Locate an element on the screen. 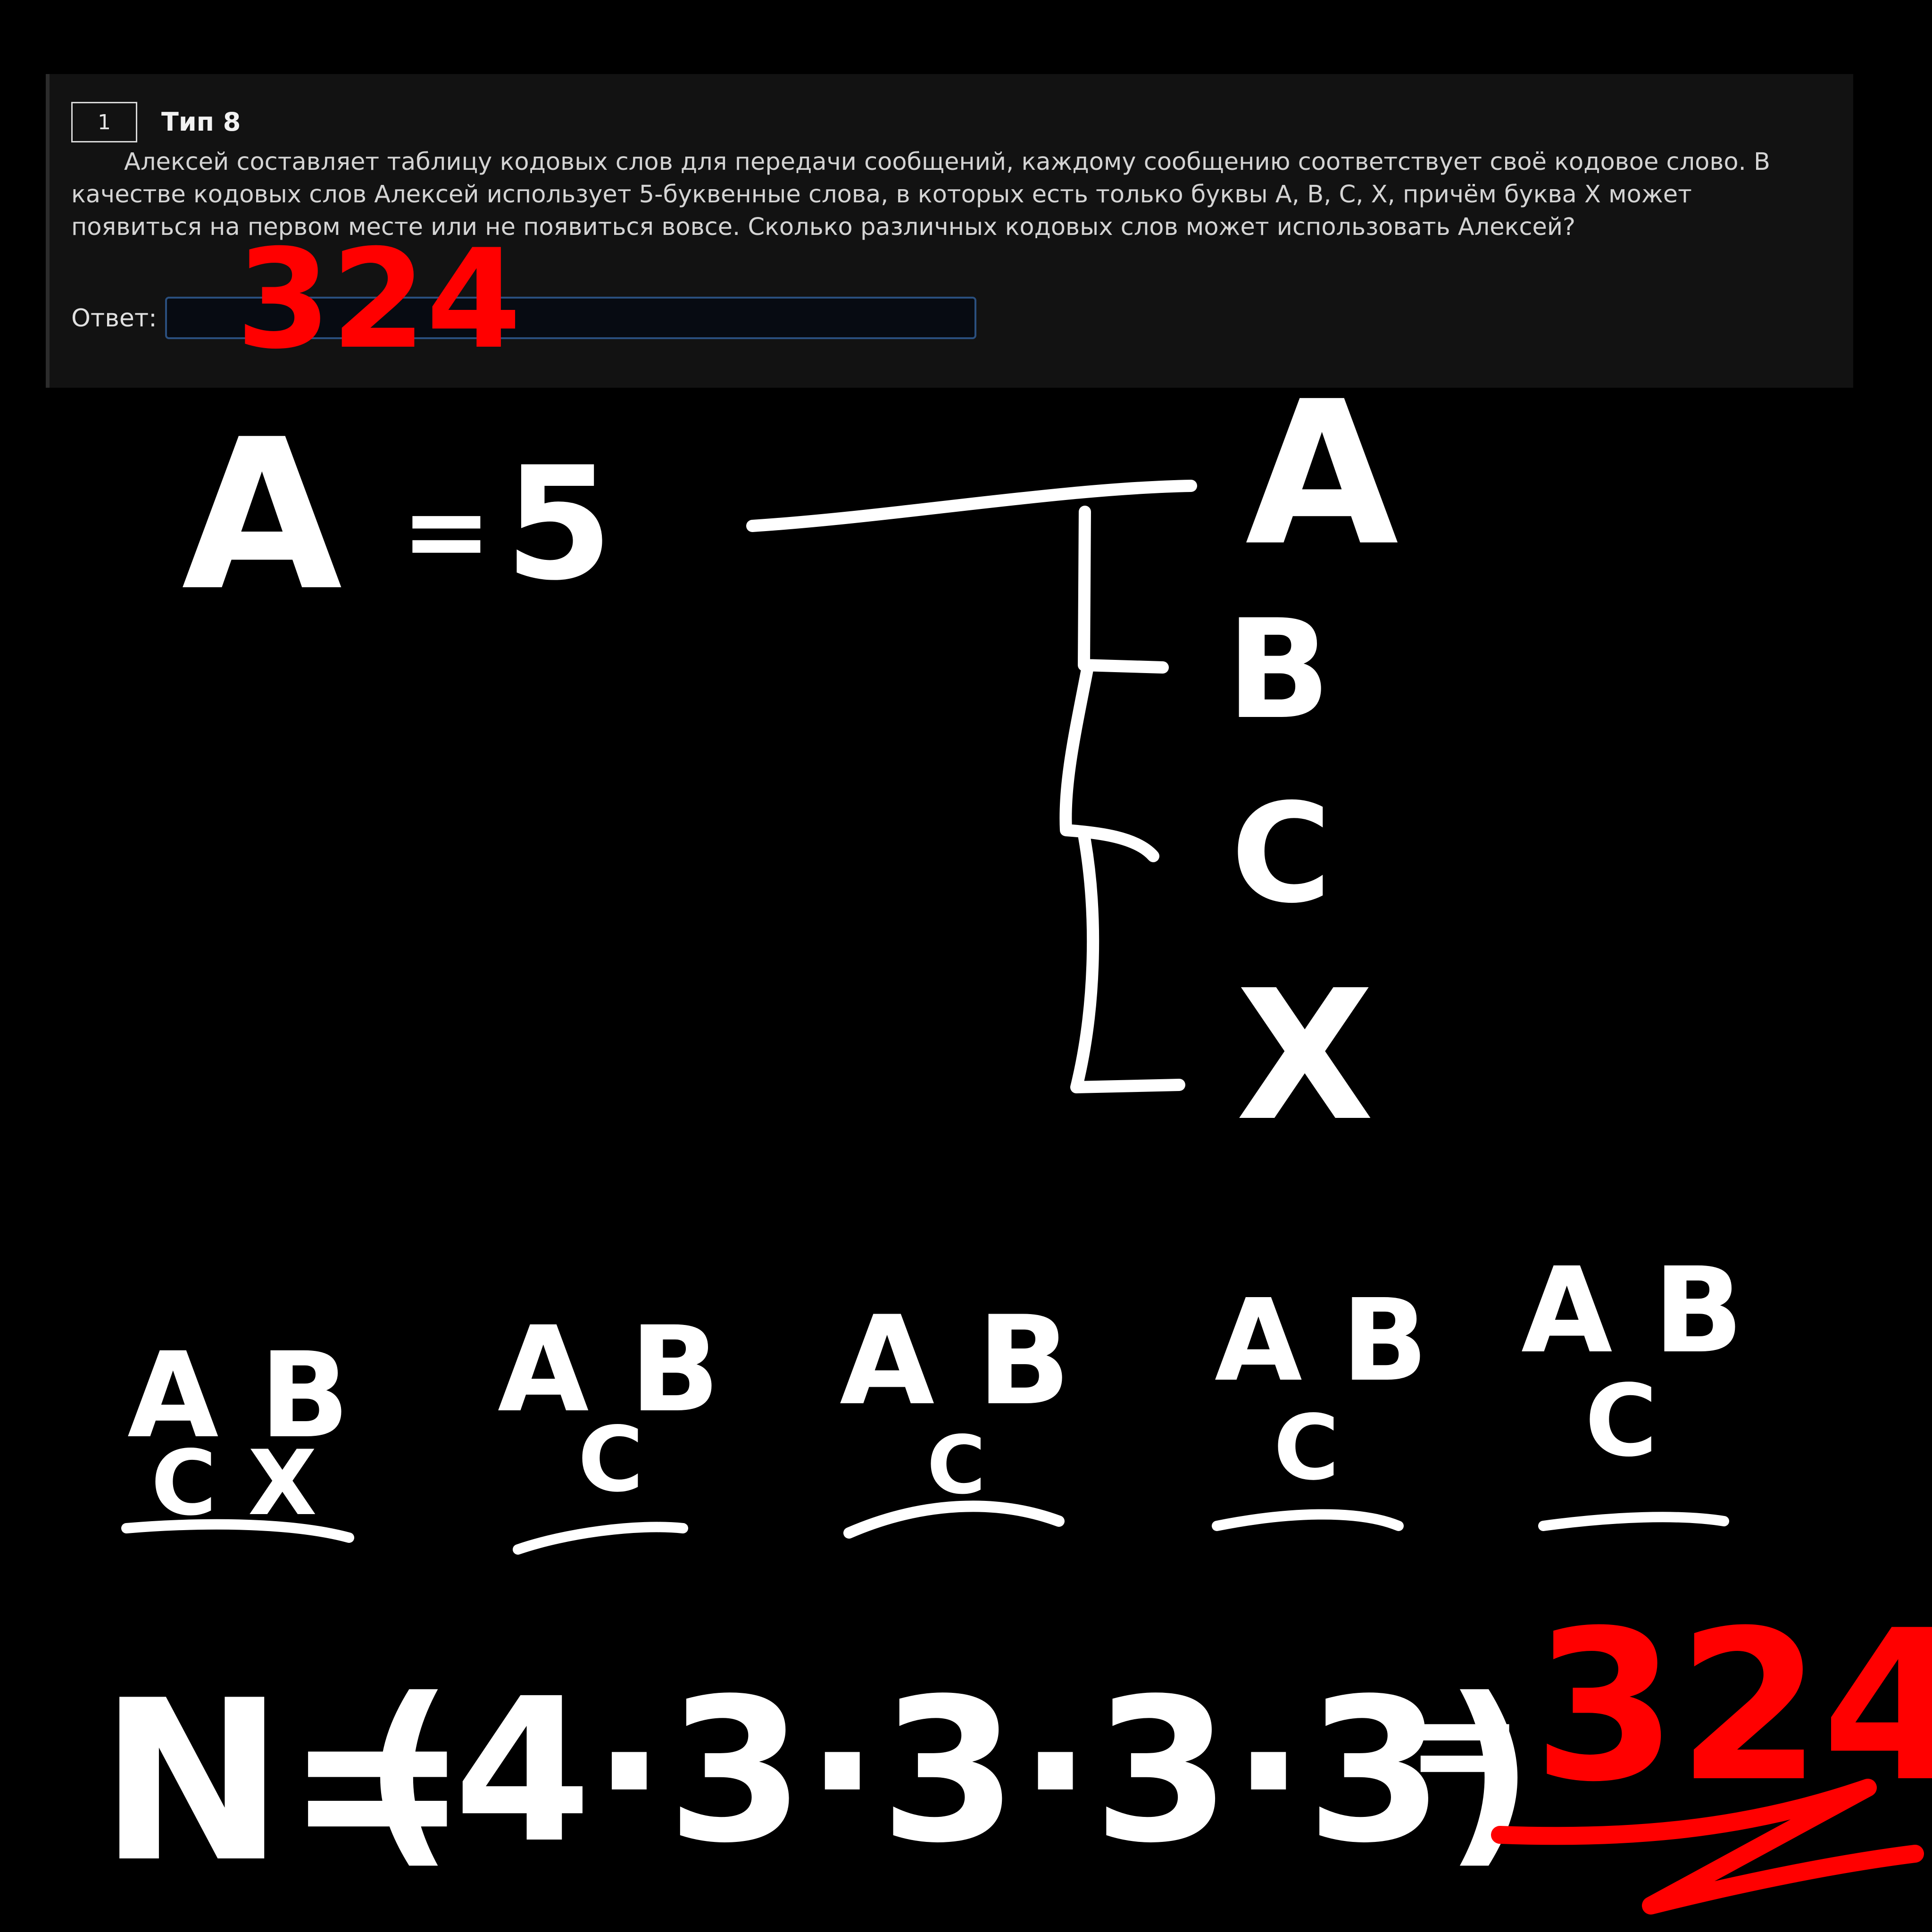  letter-x: X is located at coordinates (1305, 1055).